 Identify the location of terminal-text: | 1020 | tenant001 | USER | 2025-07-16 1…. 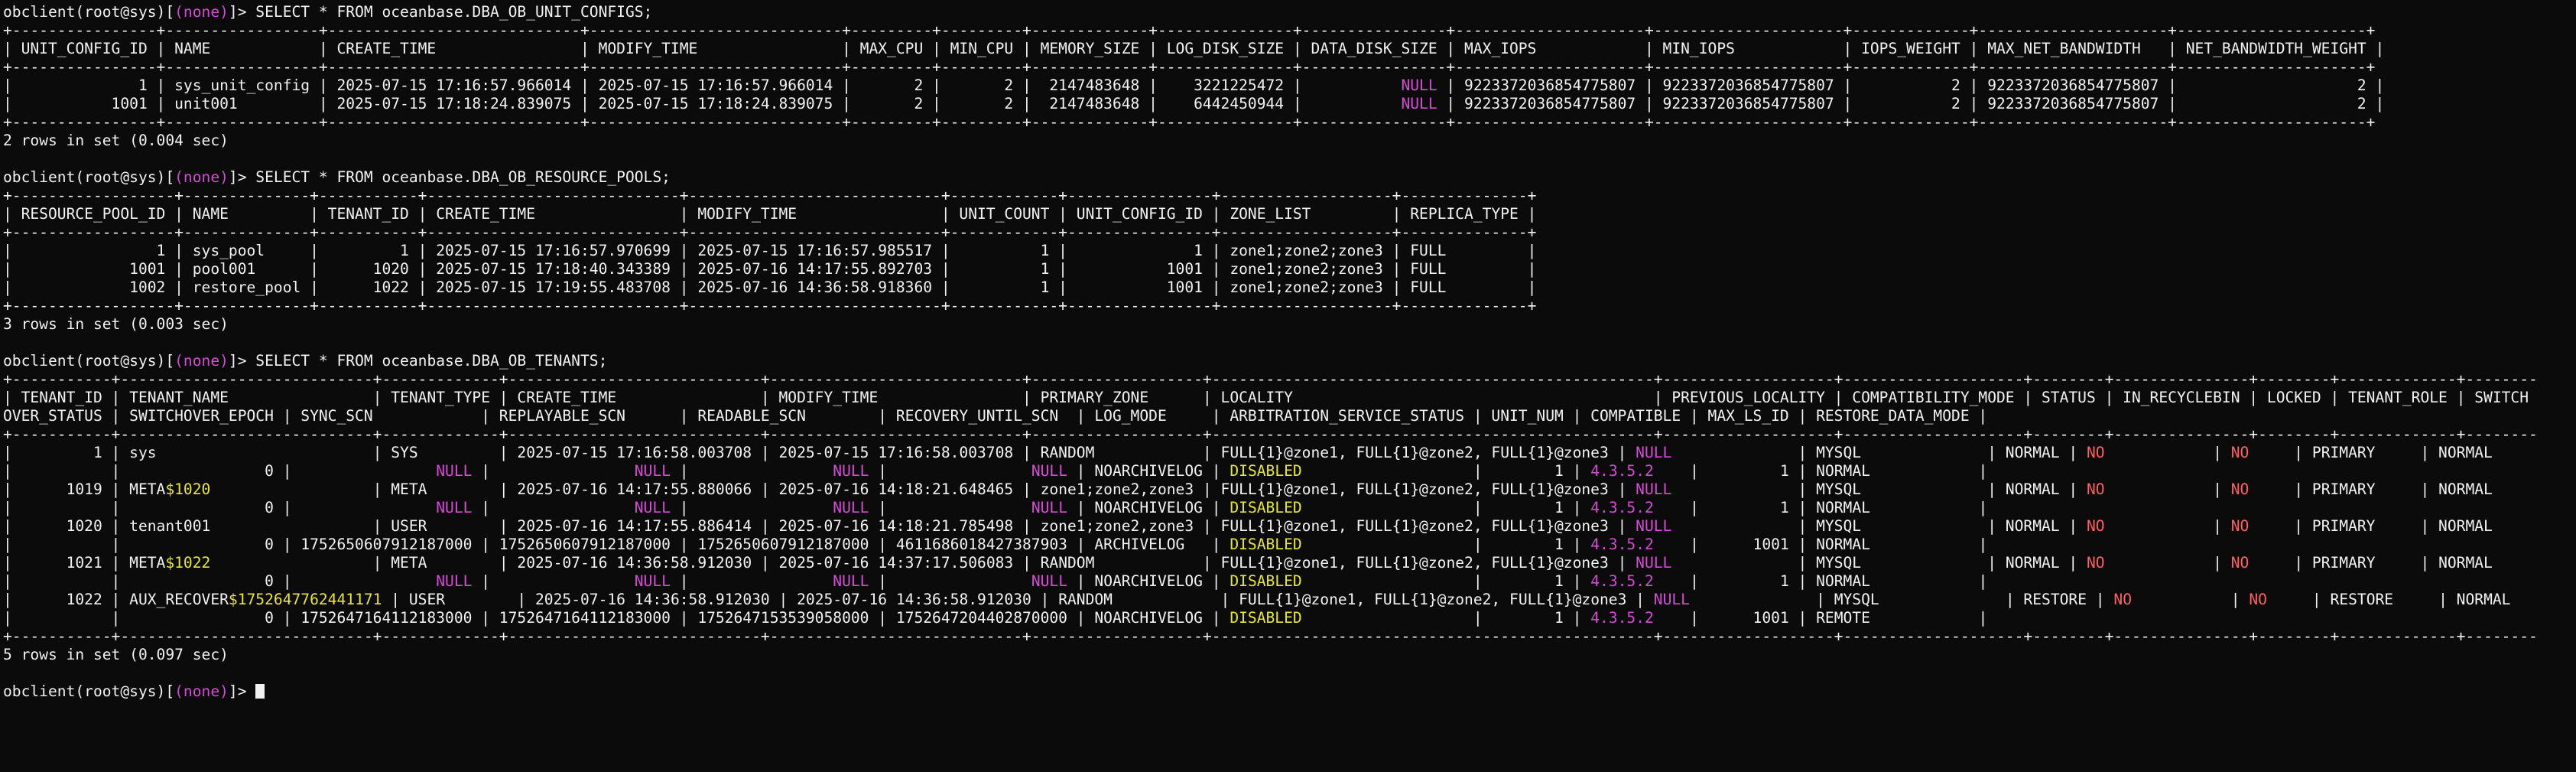
(820, 526).